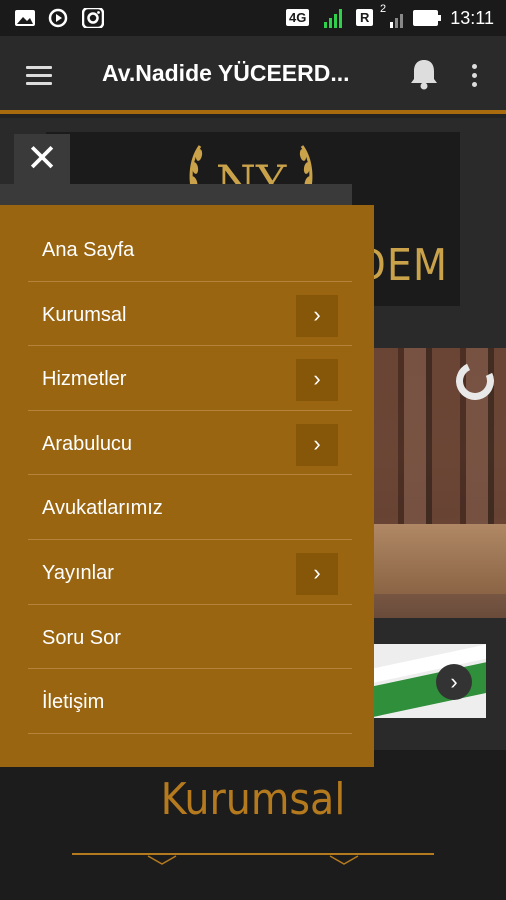 The width and height of the screenshot is (506, 900). I want to click on ornament-divider-icon, so click(253, 859).